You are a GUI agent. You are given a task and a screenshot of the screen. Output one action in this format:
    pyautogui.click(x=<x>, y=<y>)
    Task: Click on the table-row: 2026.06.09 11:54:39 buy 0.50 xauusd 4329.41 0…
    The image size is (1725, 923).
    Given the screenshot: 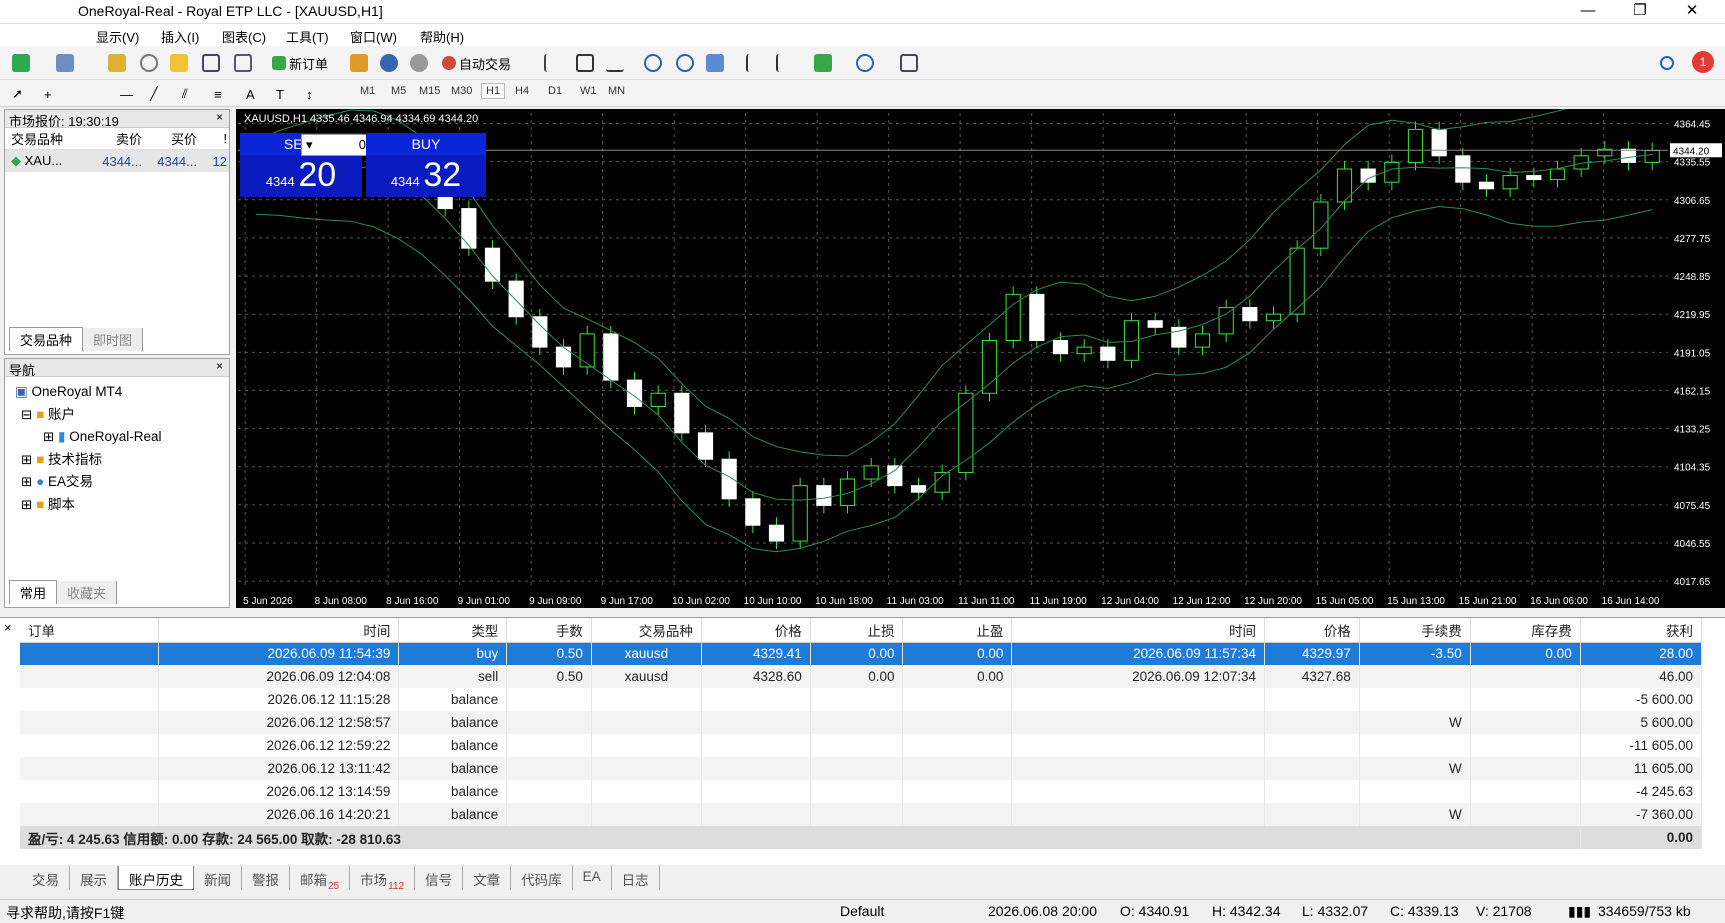 What is the action you would take?
    pyautogui.click(x=861, y=653)
    